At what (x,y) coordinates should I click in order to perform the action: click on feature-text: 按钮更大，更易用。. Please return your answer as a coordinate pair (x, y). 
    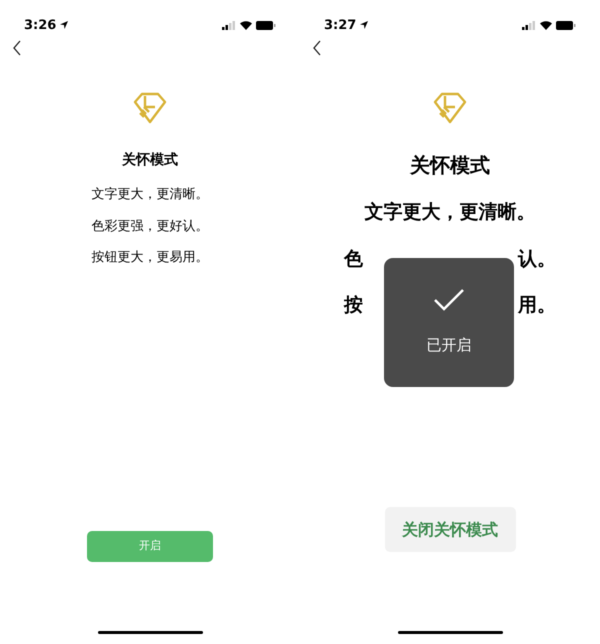
    Looking at the image, I should click on (150, 258).